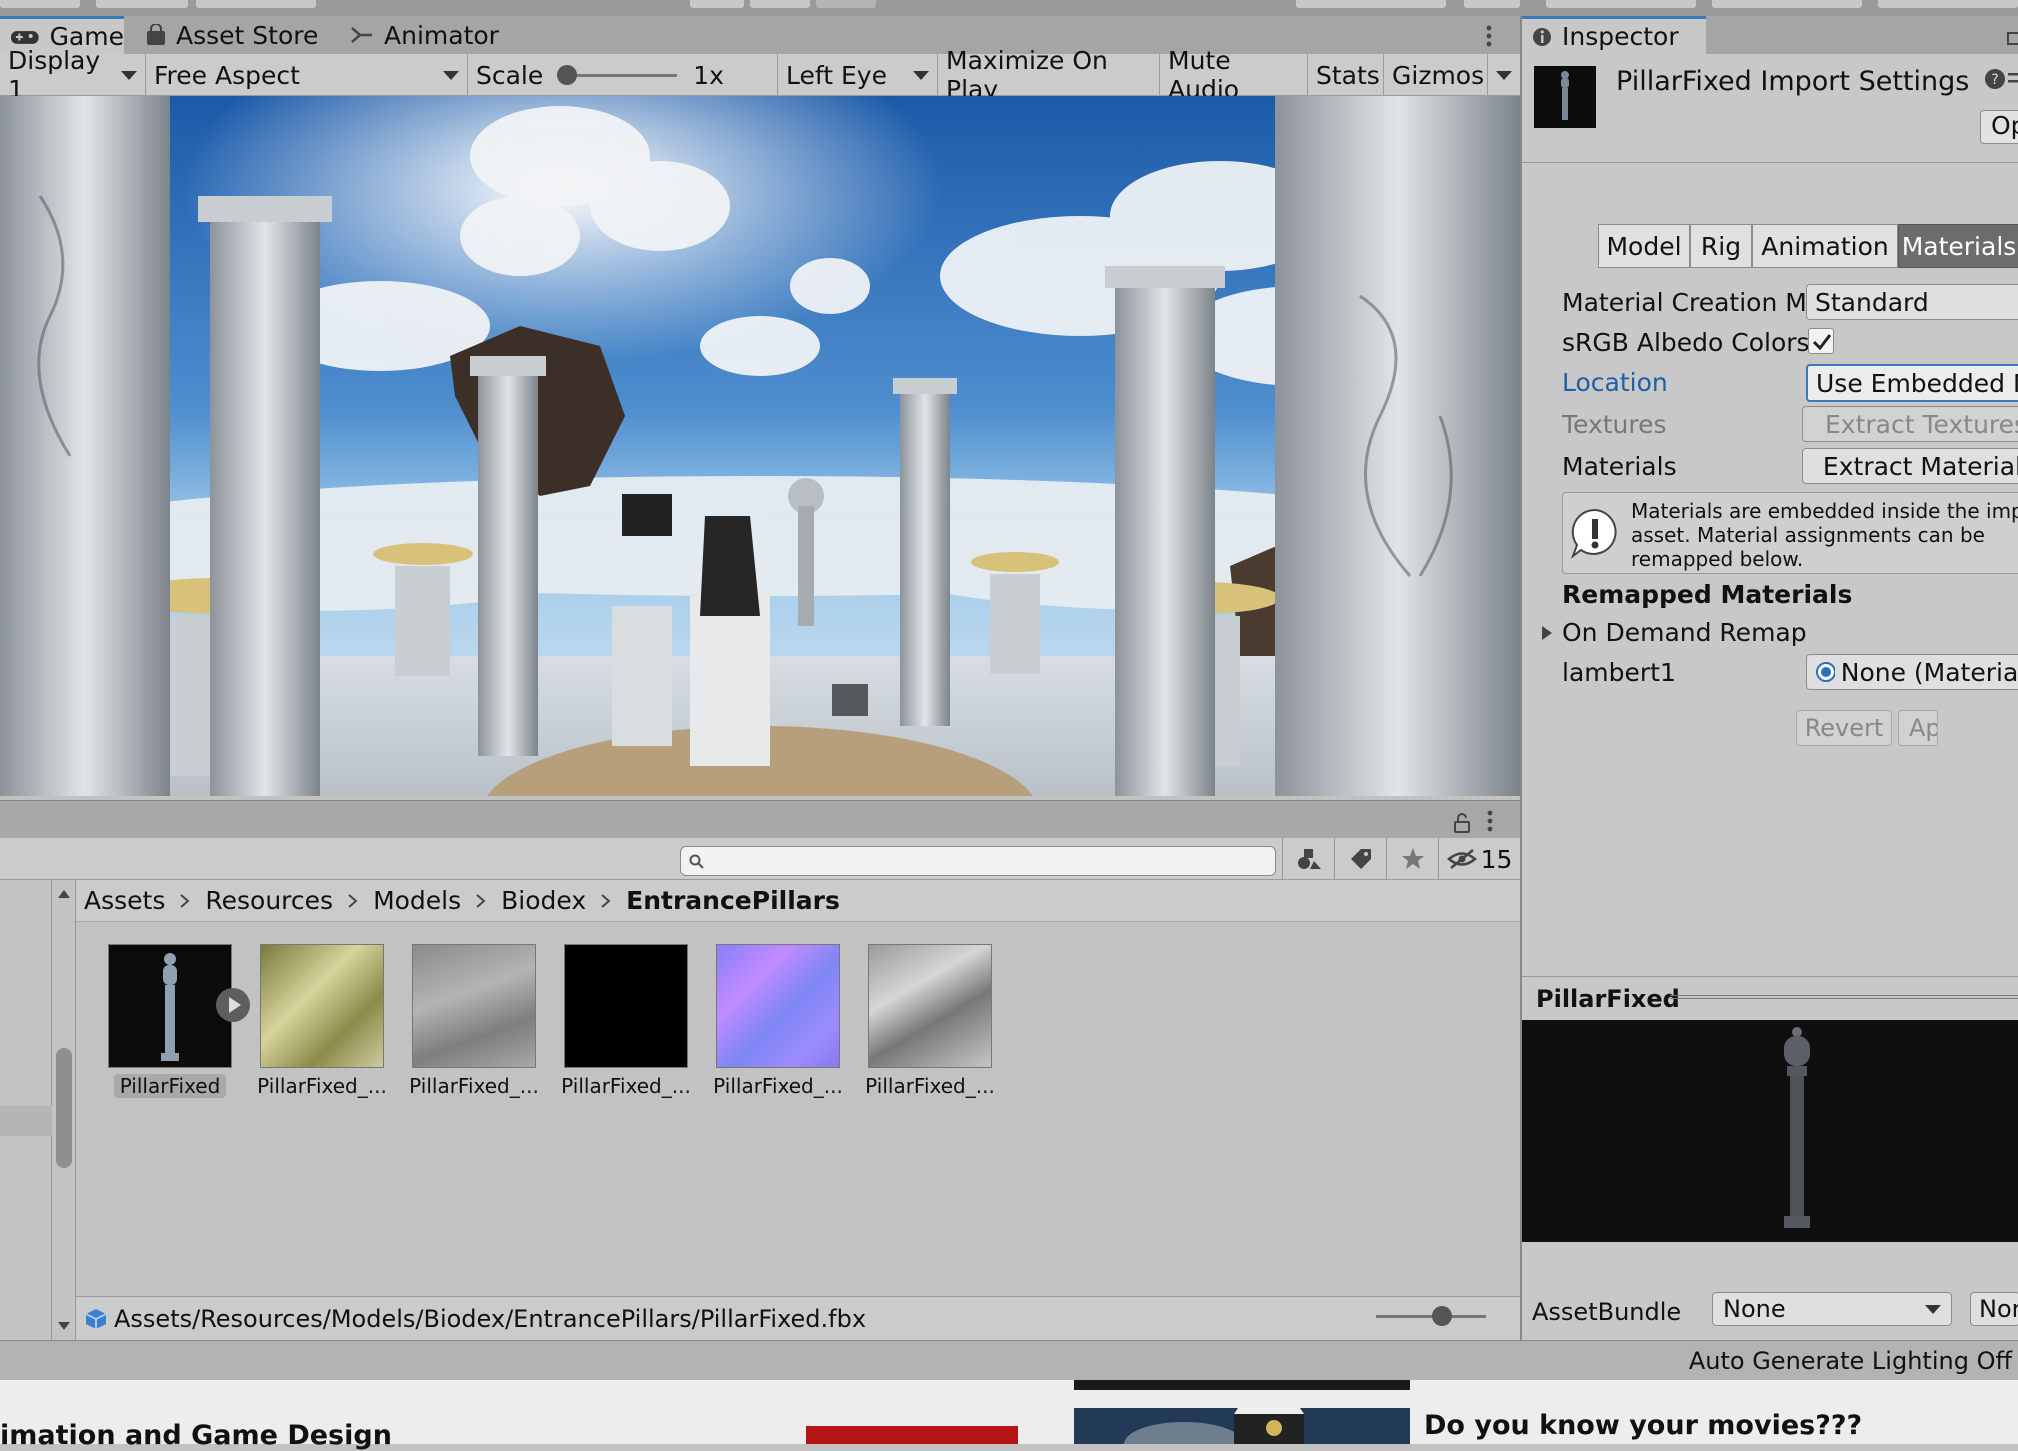  I want to click on assetbundle-dropdown: None, so click(1832, 1309).